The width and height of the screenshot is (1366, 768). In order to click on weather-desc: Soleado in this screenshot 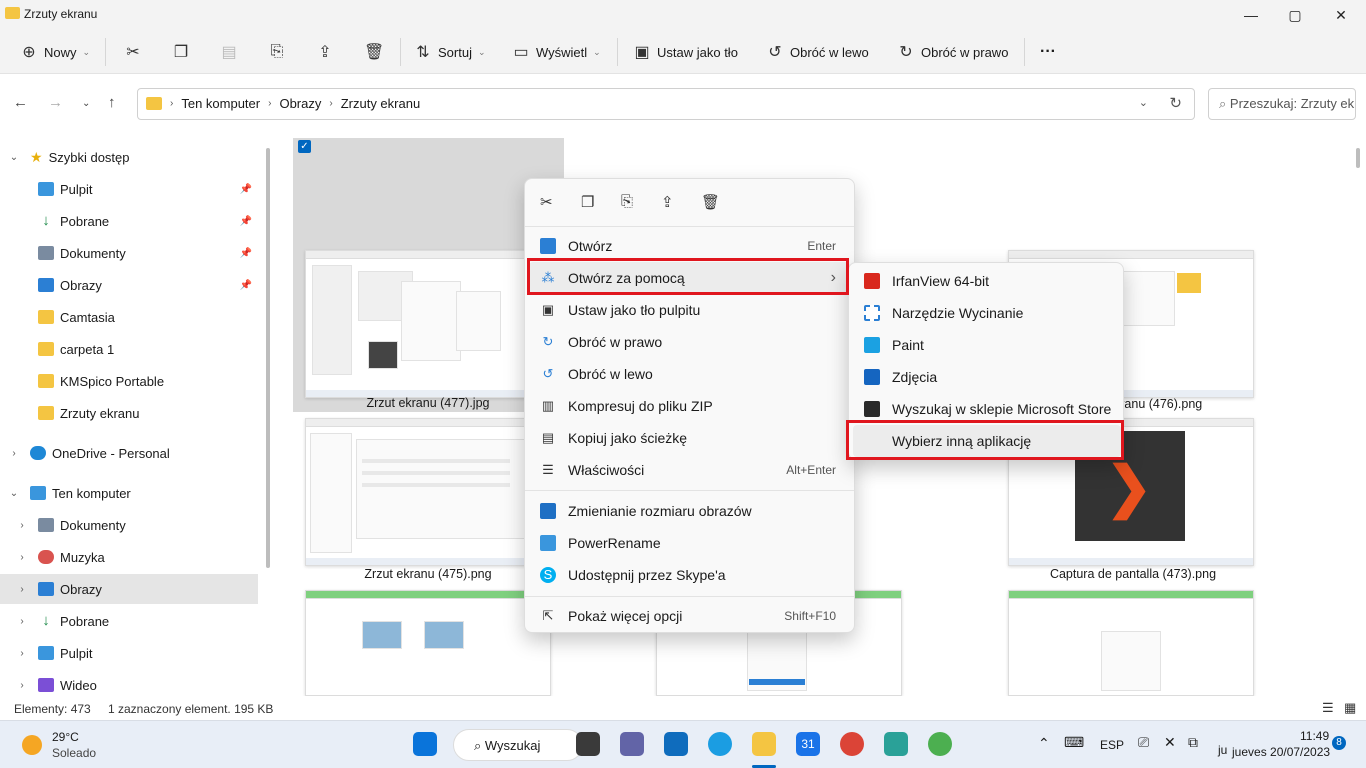, I will do `click(74, 753)`.